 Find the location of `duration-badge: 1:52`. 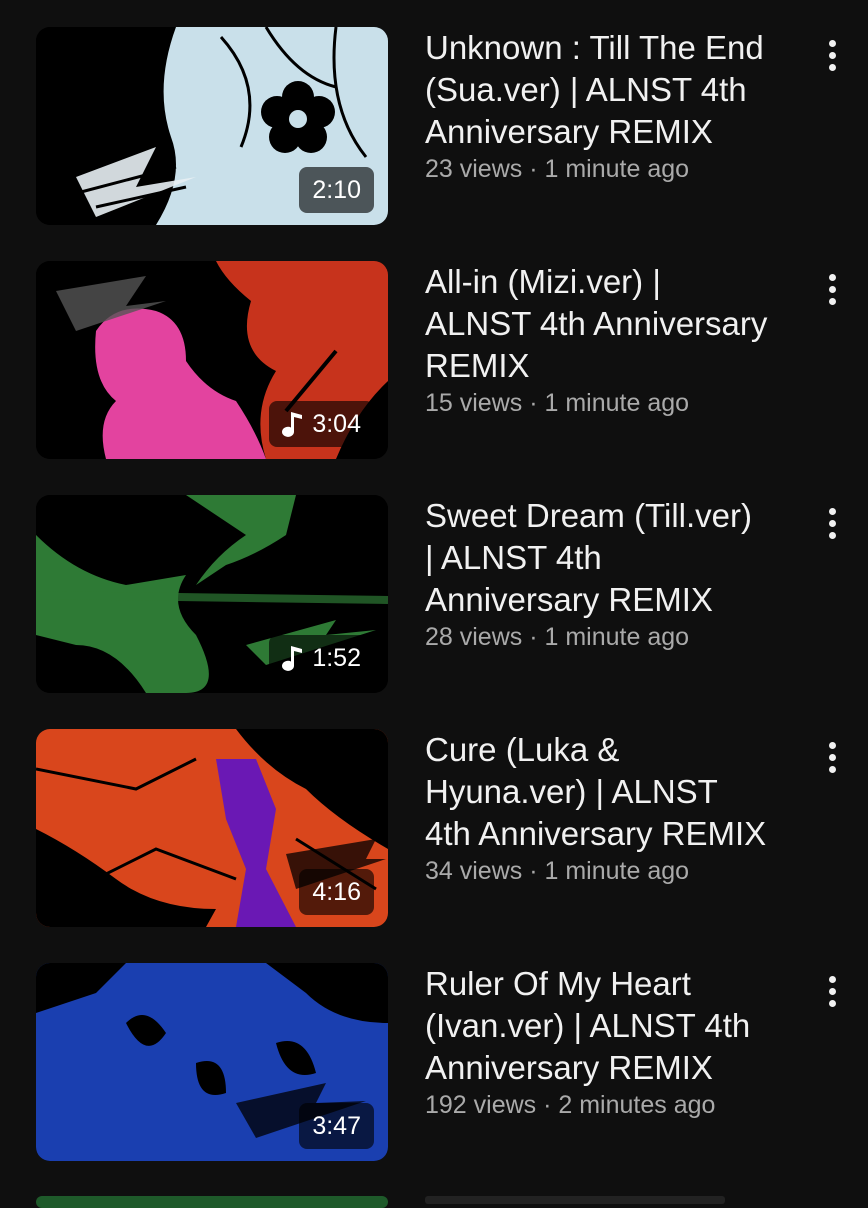

duration-badge: 1:52 is located at coordinates (321, 658).